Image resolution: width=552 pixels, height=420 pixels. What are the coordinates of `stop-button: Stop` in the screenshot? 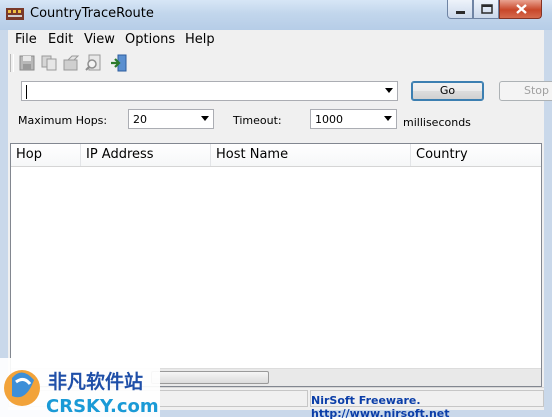 It's located at (525, 91).